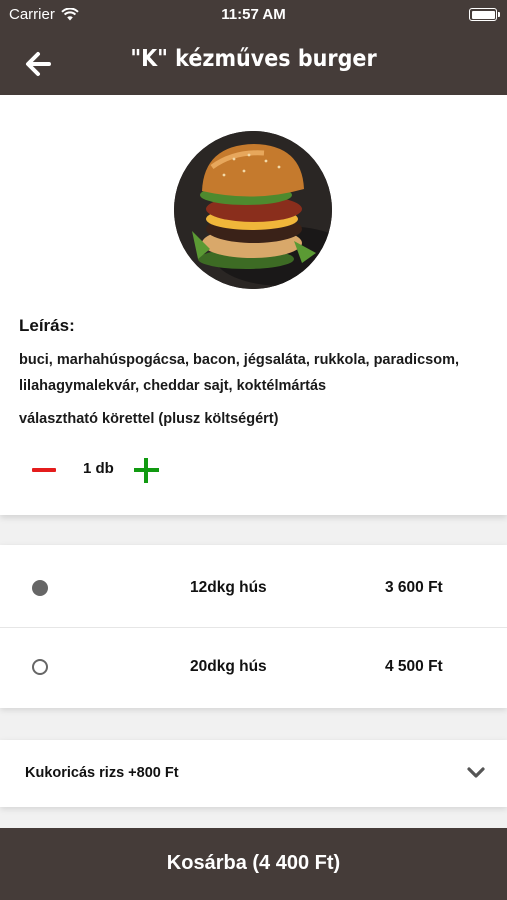  What do you see at coordinates (253, 210) in the screenshot?
I see `burger-image` at bounding box center [253, 210].